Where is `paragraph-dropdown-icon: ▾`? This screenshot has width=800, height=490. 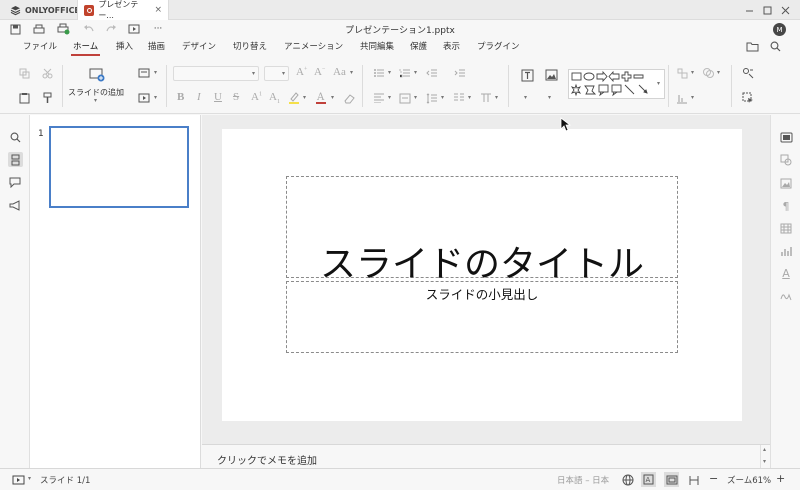
paragraph-dropdown-icon: ▾ is located at coordinates (496, 97).